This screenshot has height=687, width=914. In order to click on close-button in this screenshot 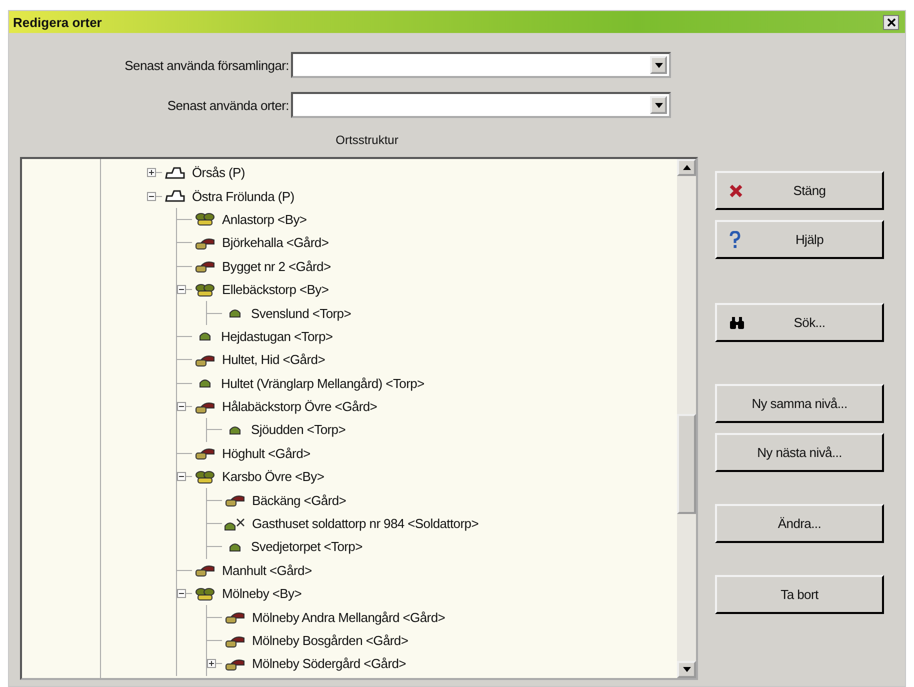, I will do `click(891, 22)`.